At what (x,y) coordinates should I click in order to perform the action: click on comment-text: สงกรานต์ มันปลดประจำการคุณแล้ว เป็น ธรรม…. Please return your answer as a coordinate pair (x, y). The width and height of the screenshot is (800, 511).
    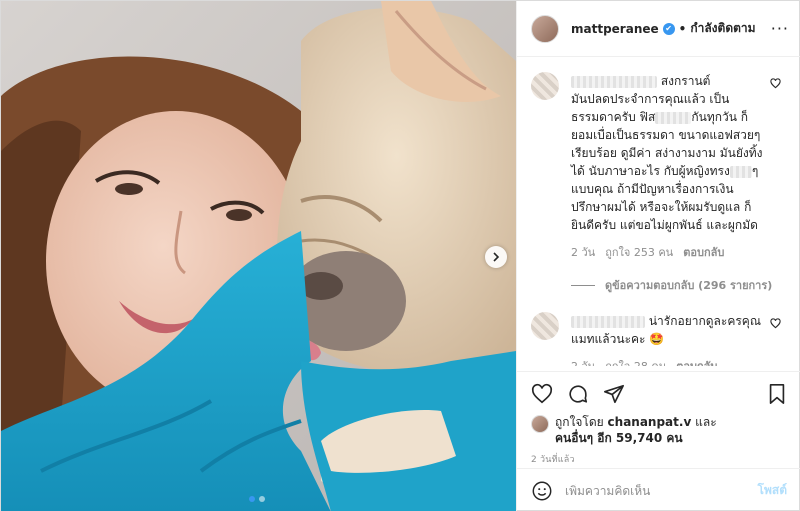
    Looking at the image, I should click on (669, 153).